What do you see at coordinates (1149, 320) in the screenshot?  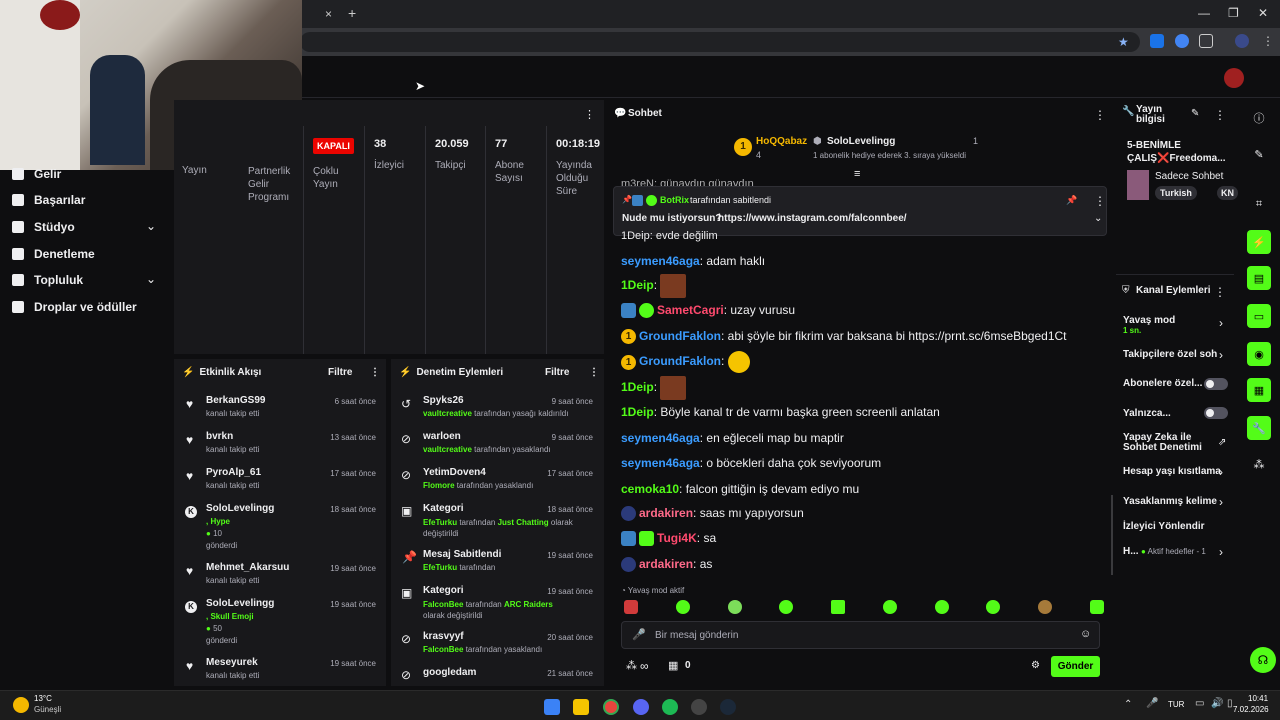 I see `slow-mode-toggle: Yavaş mod` at bounding box center [1149, 320].